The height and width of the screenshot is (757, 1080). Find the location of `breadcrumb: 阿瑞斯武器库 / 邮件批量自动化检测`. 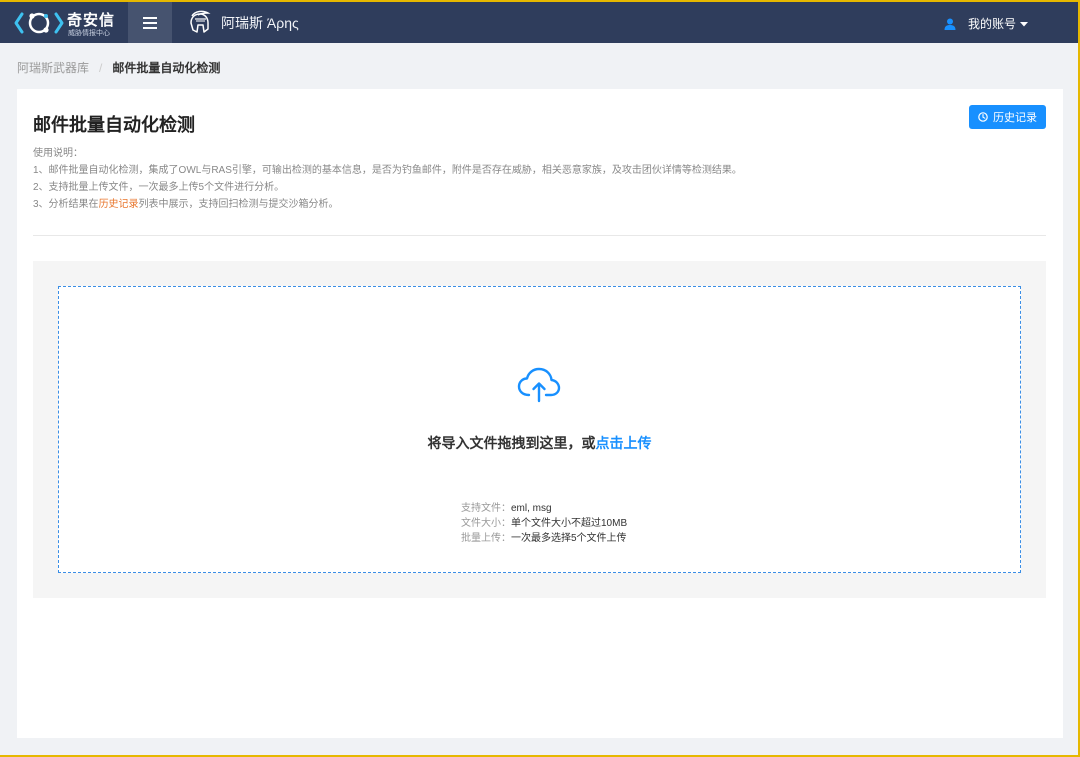

breadcrumb: 阿瑞斯武器库 / 邮件批量自动化检测 is located at coordinates (118, 67).